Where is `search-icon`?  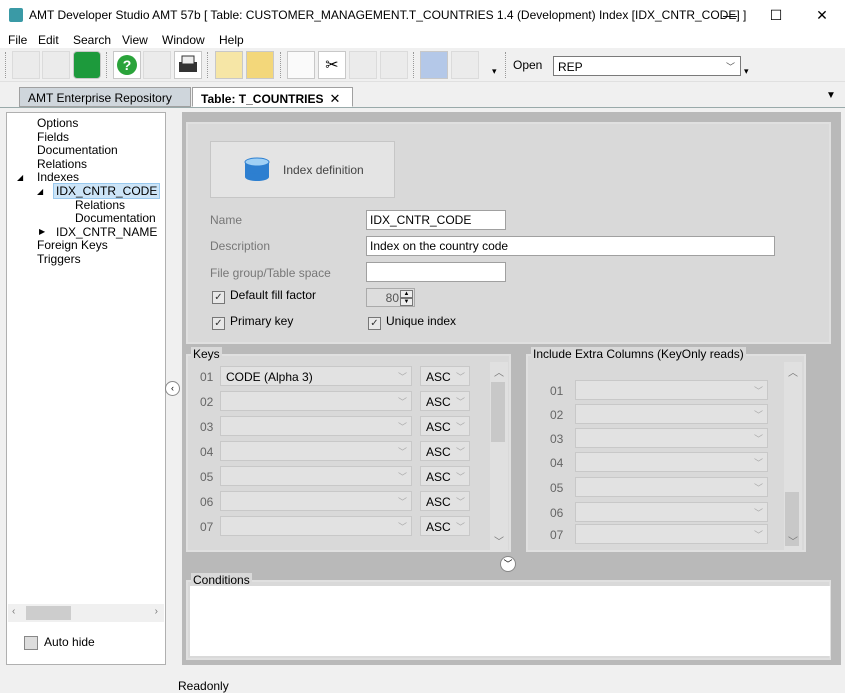 search-icon is located at coordinates (157, 65).